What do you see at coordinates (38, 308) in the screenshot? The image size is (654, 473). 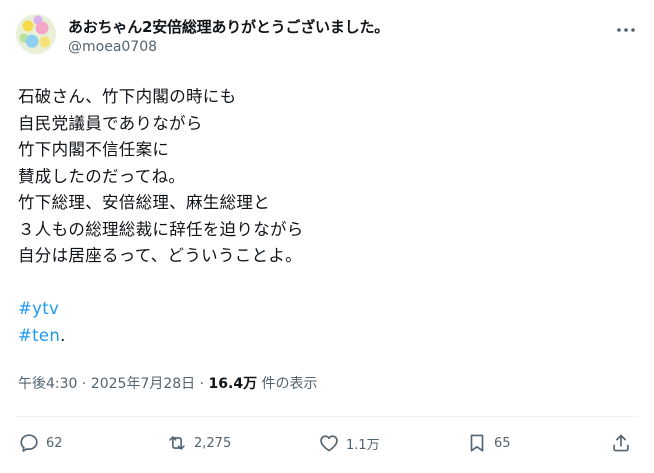 I see `hashtag-ytv: #ytv` at bounding box center [38, 308].